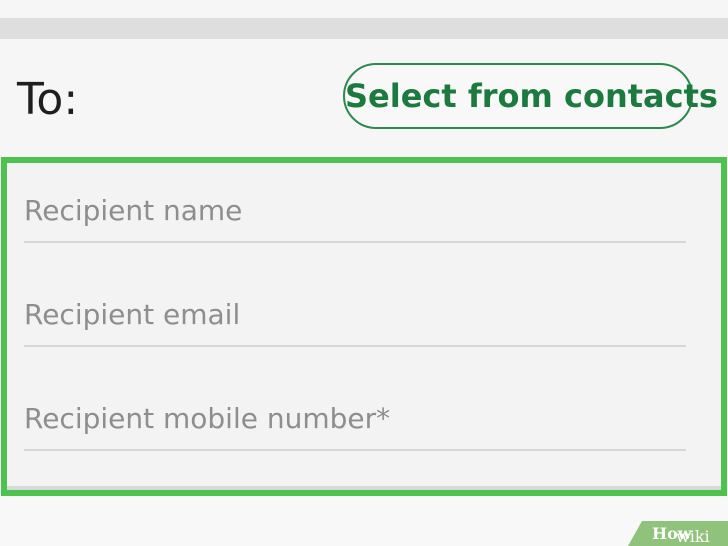 The height and width of the screenshot is (546, 728). What do you see at coordinates (355, 218) in the screenshot?
I see `recipient-name-field: Recipient name` at bounding box center [355, 218].